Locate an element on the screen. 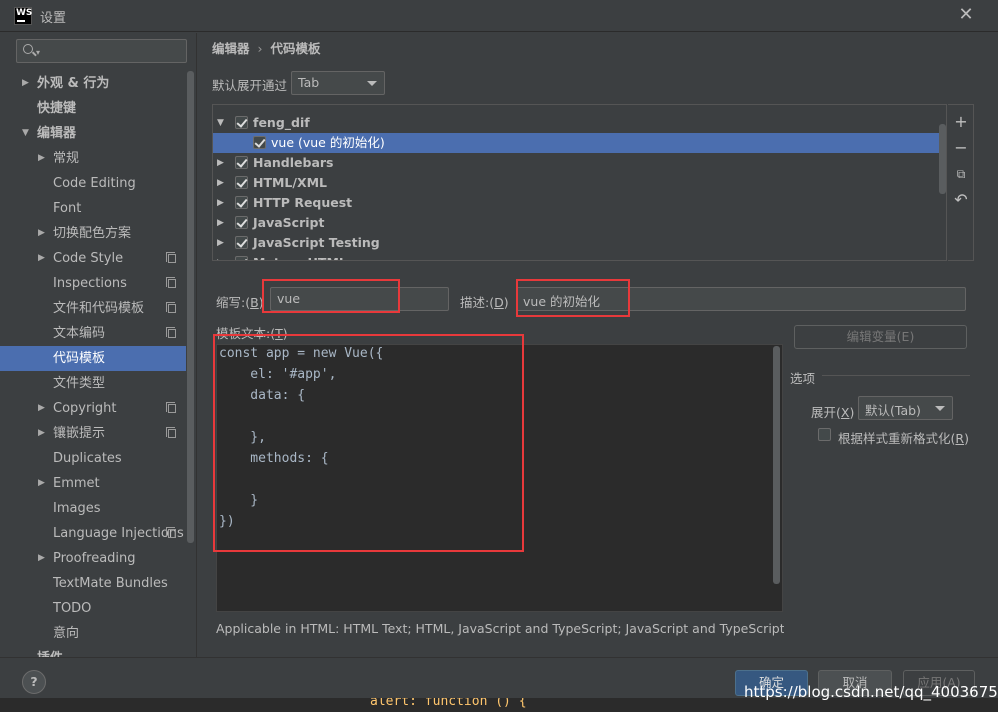 This screenshot has width=998, height=712. sidebar-item-label: 插件 is located at coordinates (50, 651).